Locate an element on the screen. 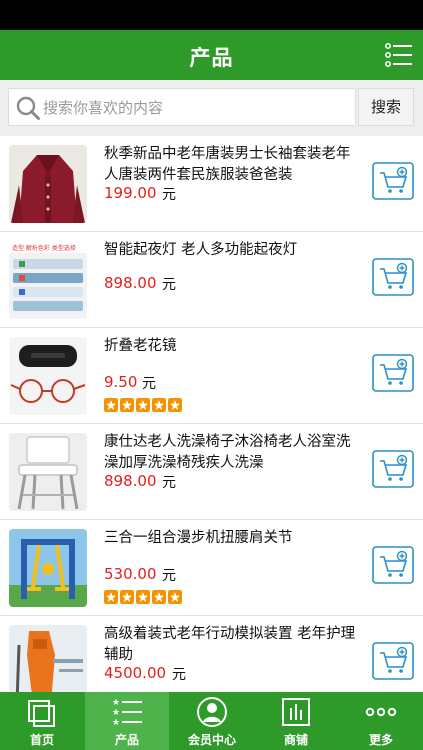 The height and width of the screenshot is (750, 423). search-bar: 搜索 is located at coordinates (211, 108).